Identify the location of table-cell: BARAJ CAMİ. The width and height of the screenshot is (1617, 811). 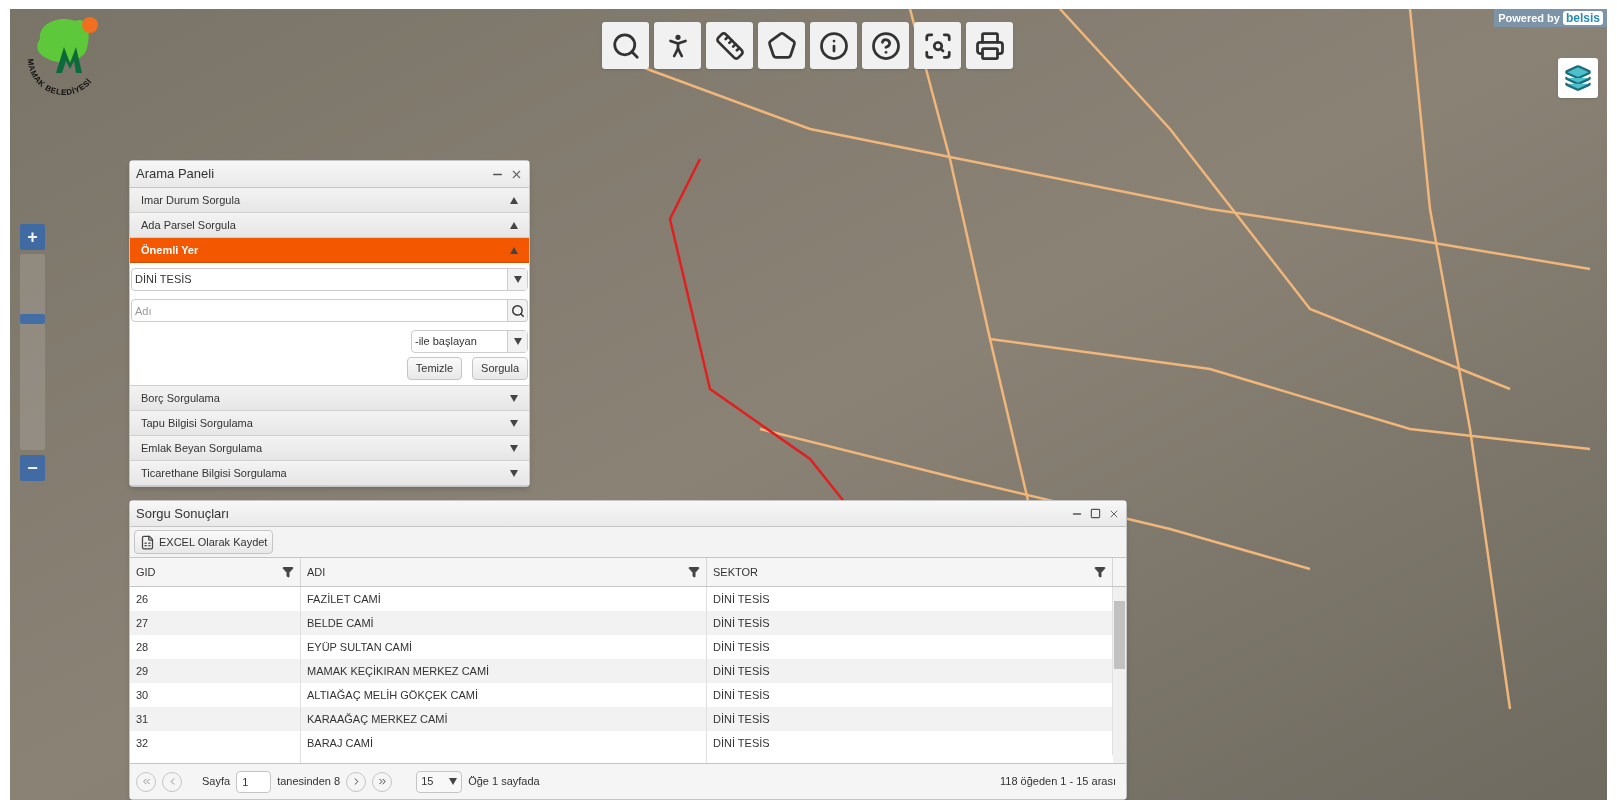
(504, 743).